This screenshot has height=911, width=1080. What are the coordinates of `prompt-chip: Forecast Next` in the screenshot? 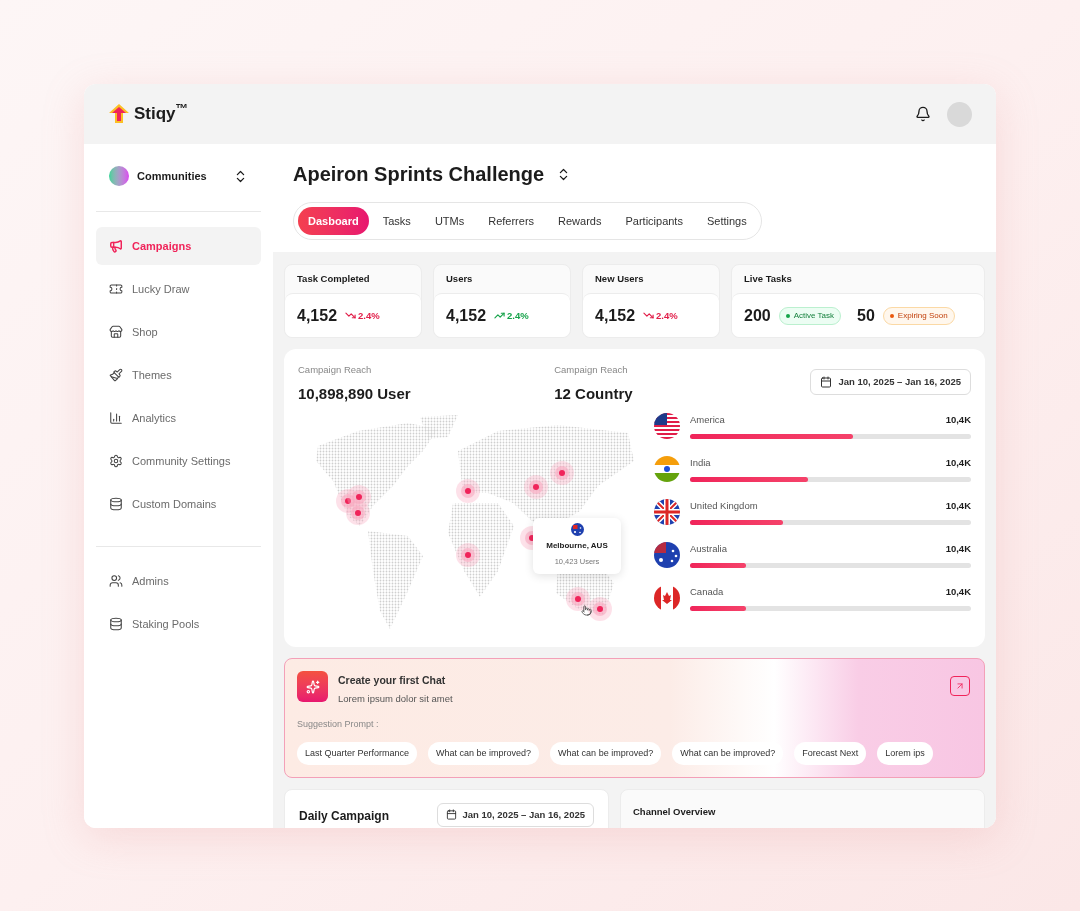 It's located at (830, 753).